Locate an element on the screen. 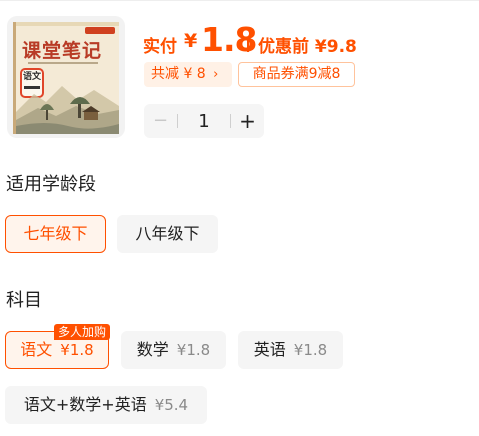  book-corner-tag is located at coordinates (100, 30).